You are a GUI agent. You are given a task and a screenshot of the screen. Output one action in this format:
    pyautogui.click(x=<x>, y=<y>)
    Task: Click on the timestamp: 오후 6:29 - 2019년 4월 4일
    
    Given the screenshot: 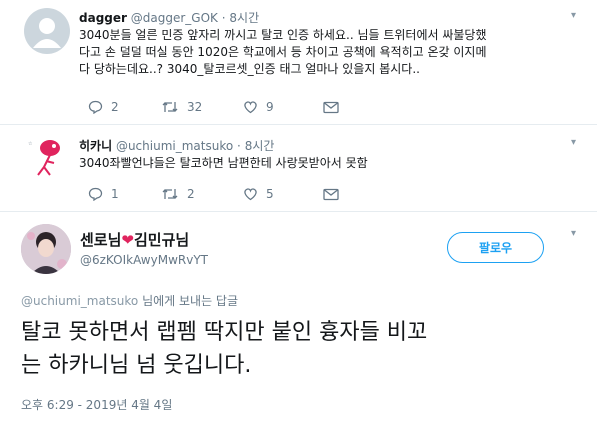 What is the action you would take?
    pyautogui.click(x=96, y=404)
    